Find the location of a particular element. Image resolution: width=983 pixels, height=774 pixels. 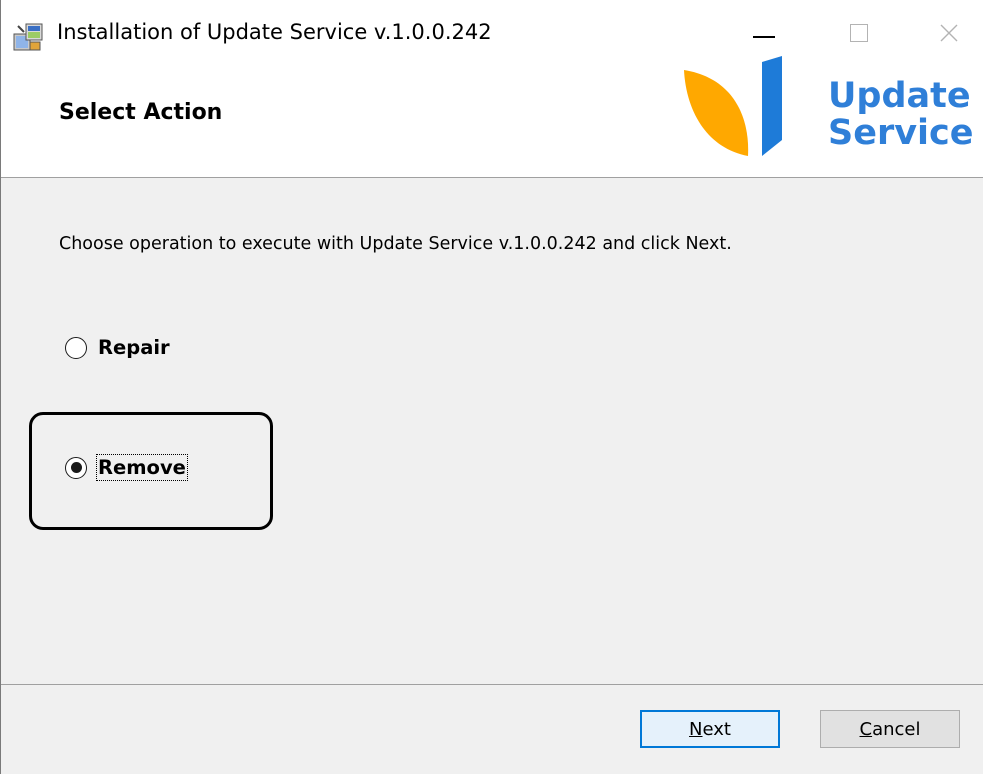

repair-radio-option: Repair is located at coordinates (117, 347).